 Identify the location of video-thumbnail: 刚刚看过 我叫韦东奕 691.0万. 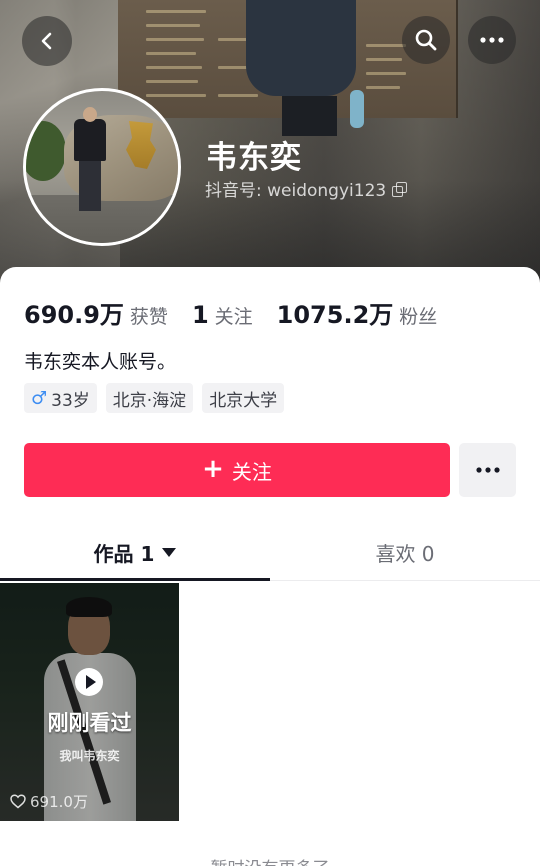
(89, 702).